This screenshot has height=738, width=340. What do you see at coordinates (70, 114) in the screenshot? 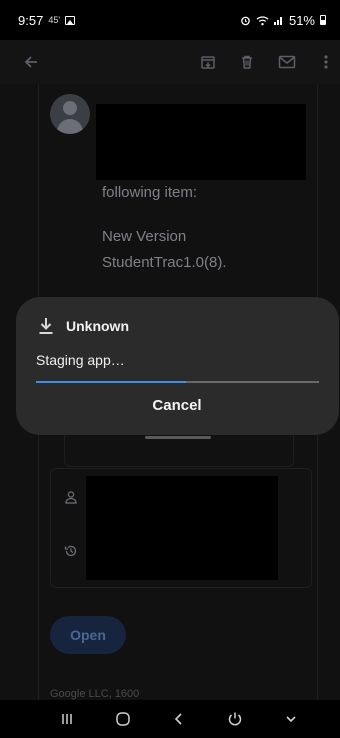
I see `sender-avatar` at bounding box center [70, 114].